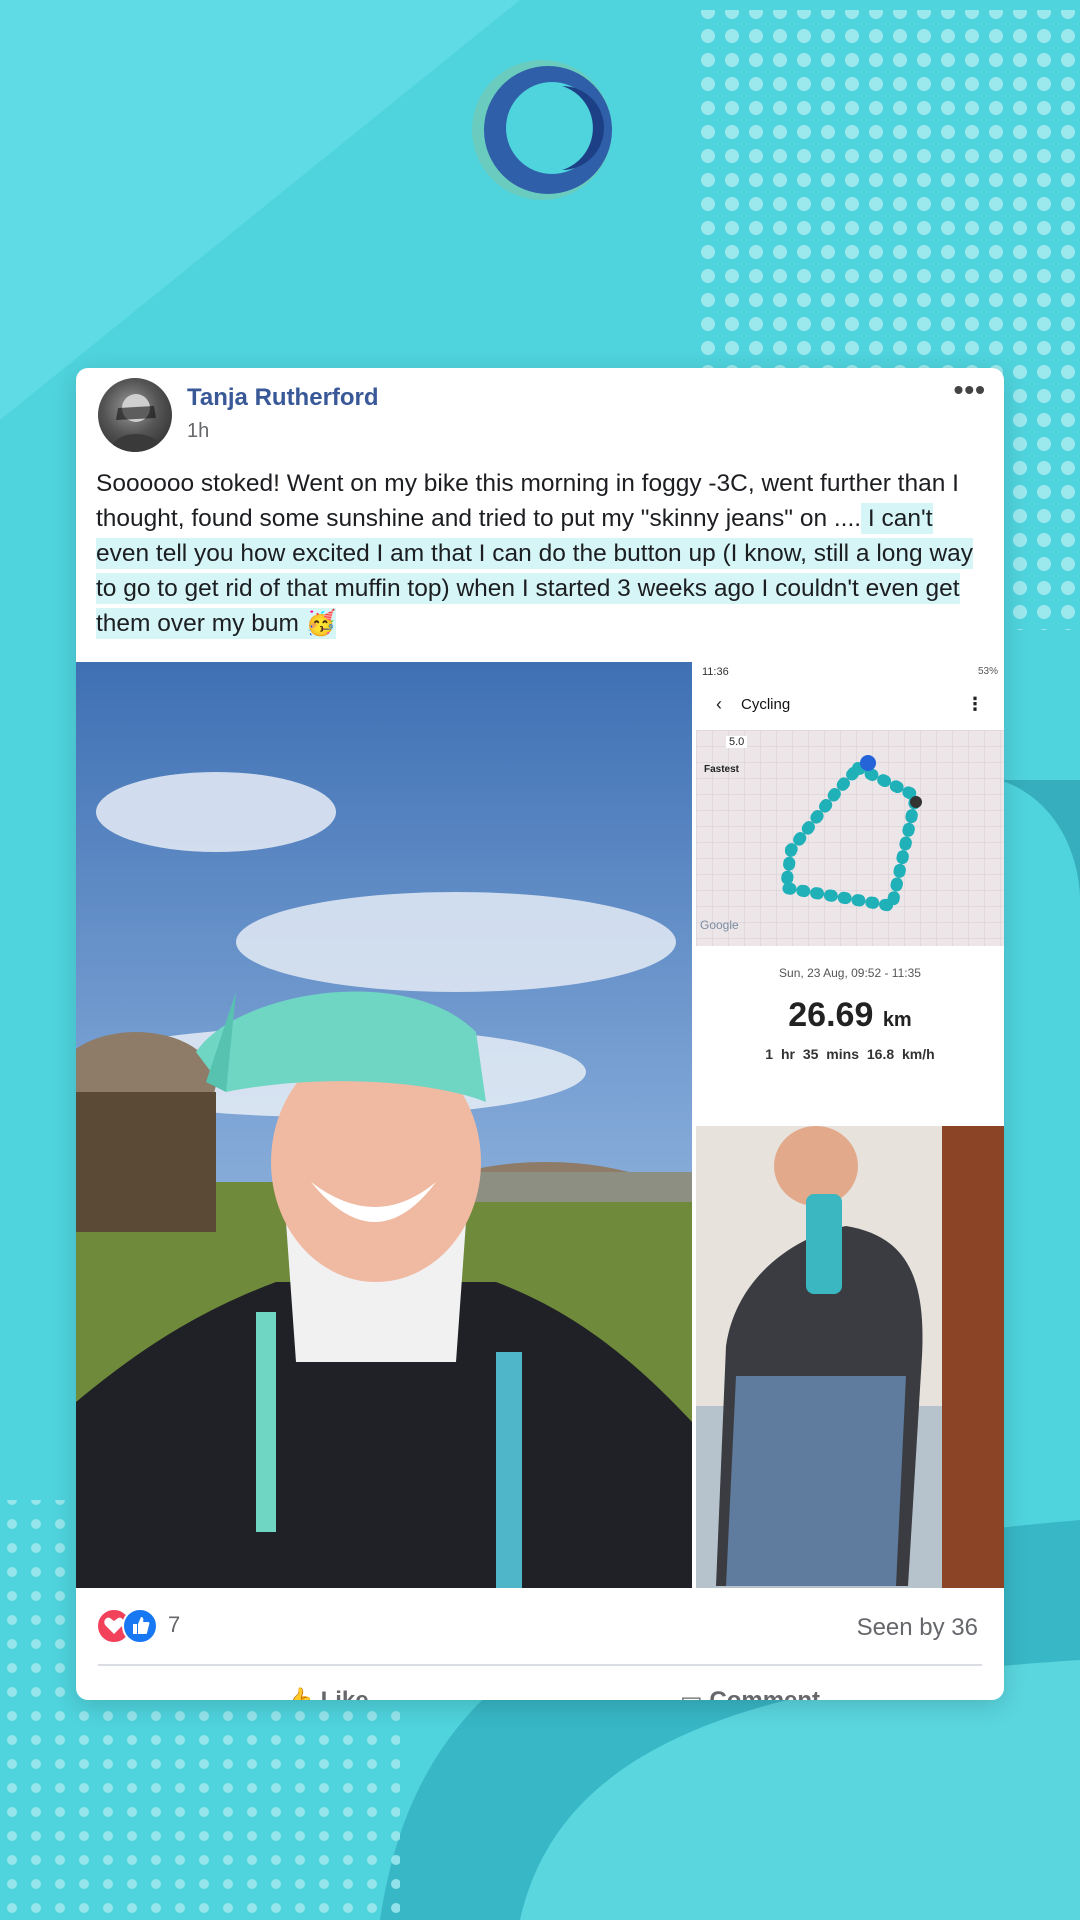 The height and width of the screenshot is (1920, 1080). What do you see at coordinates (691, 1693) in the screenshot?
I see `comment-icon: ▭` at bounding box center [691, 1693].